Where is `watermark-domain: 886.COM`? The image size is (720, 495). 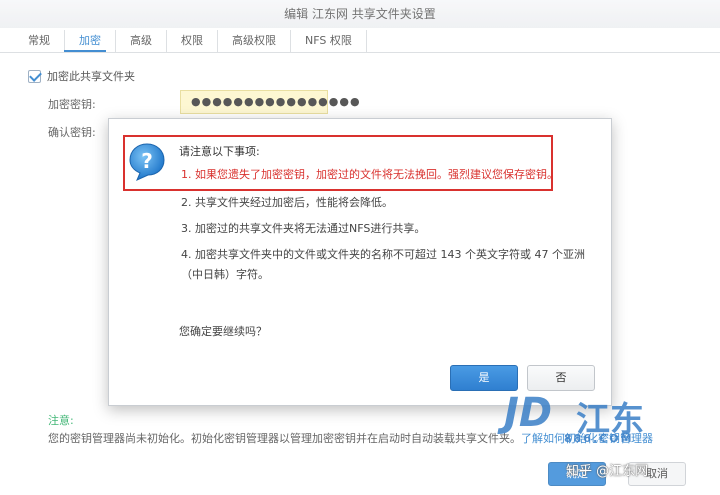
watermark-domain: 886.COM is located at coordinates (599, 438).